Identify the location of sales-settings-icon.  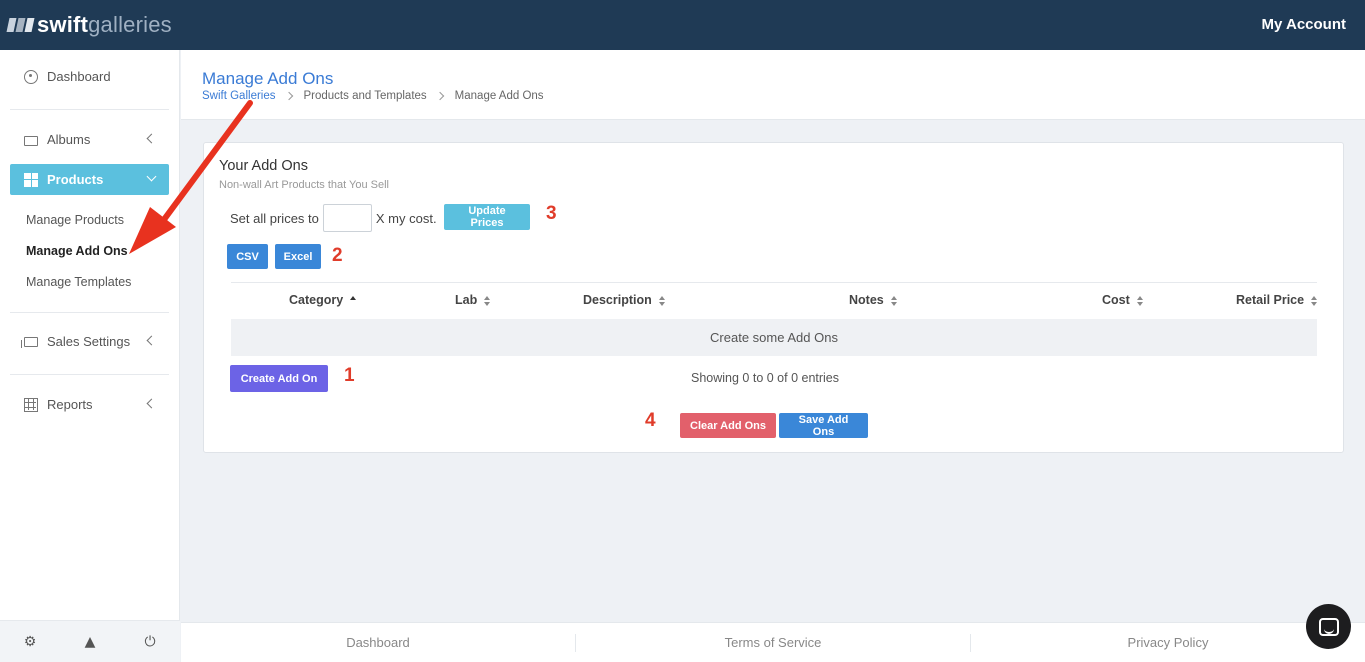
(29, 342).